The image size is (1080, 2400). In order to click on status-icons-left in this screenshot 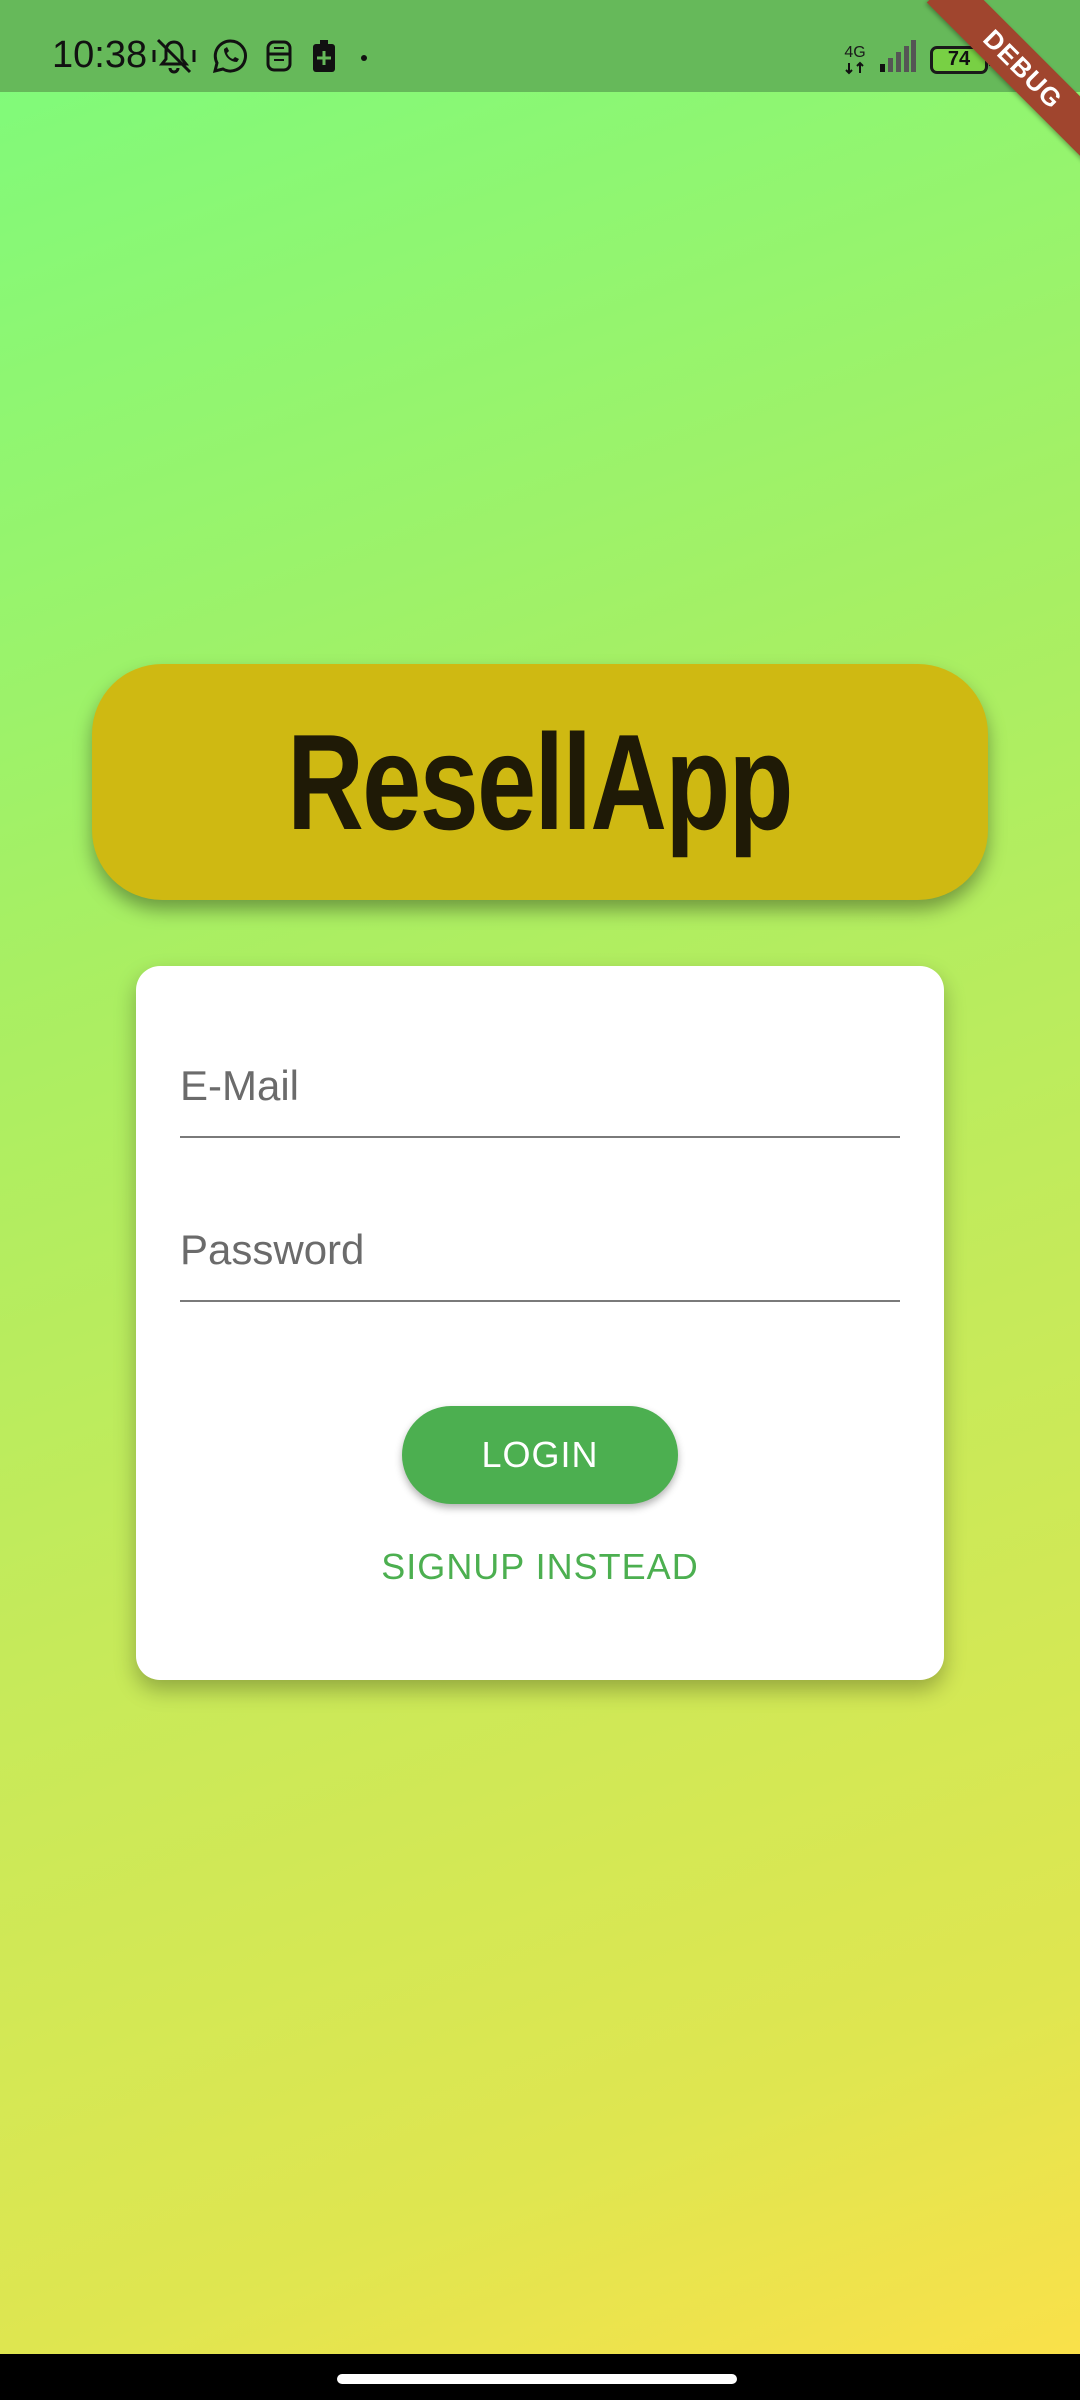, I will do `click(263, 58)`.